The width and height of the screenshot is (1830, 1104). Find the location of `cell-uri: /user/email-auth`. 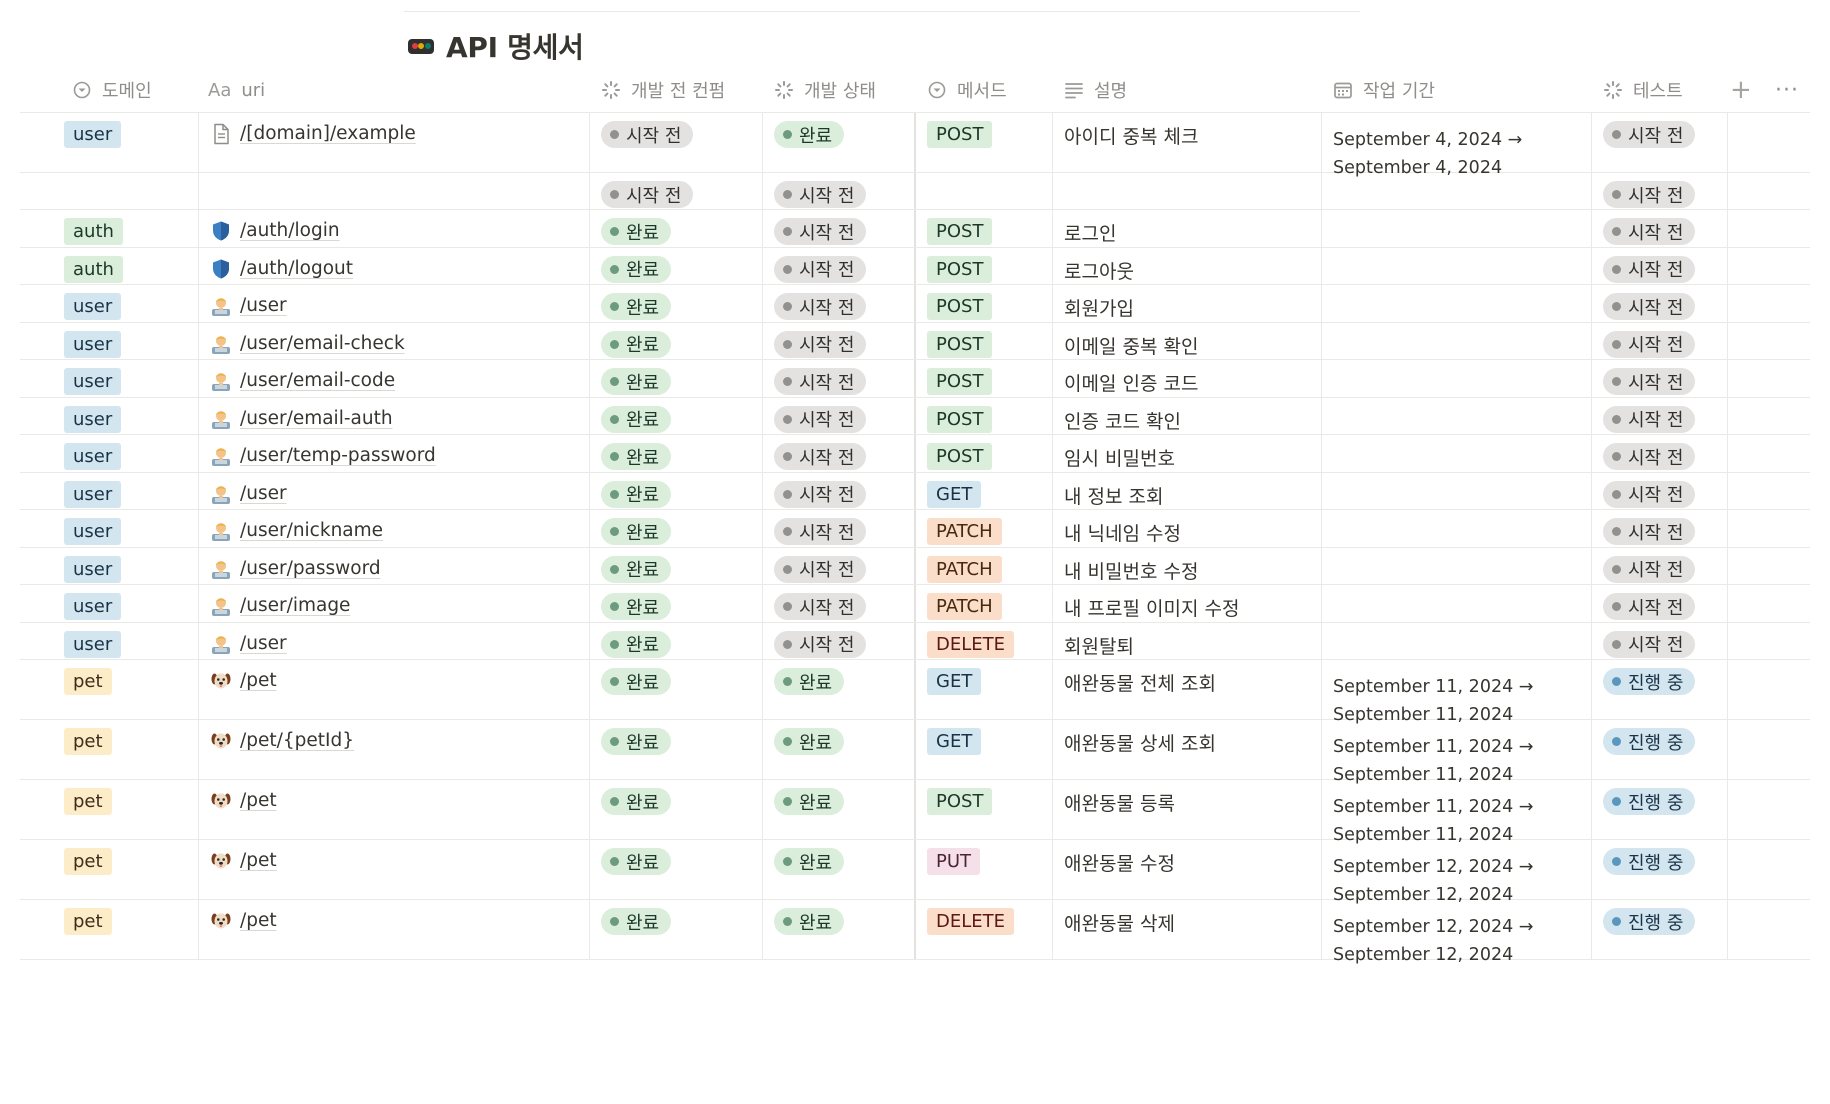

cell-uri: /user/email-auth is located at coordinates (394, 415).